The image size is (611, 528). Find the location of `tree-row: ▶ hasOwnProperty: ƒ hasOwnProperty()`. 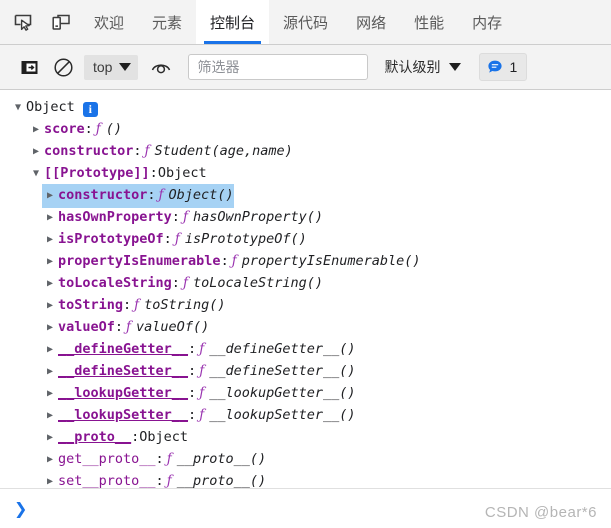

tree-row: ▶ hasOwnProperty: ƒ hasOwnProperty() is located at coordinates (310, 217).